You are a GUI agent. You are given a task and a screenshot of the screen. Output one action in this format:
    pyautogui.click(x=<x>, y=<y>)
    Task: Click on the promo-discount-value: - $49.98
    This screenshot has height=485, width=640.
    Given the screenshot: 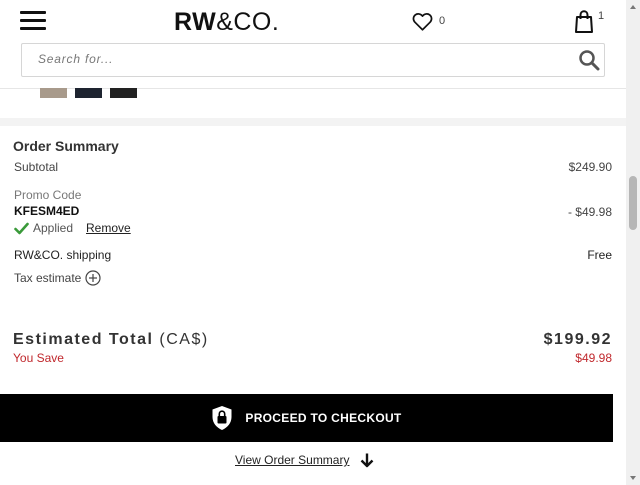 What is the action you would take?
    pyautogui.click(x=589, y=212)
    